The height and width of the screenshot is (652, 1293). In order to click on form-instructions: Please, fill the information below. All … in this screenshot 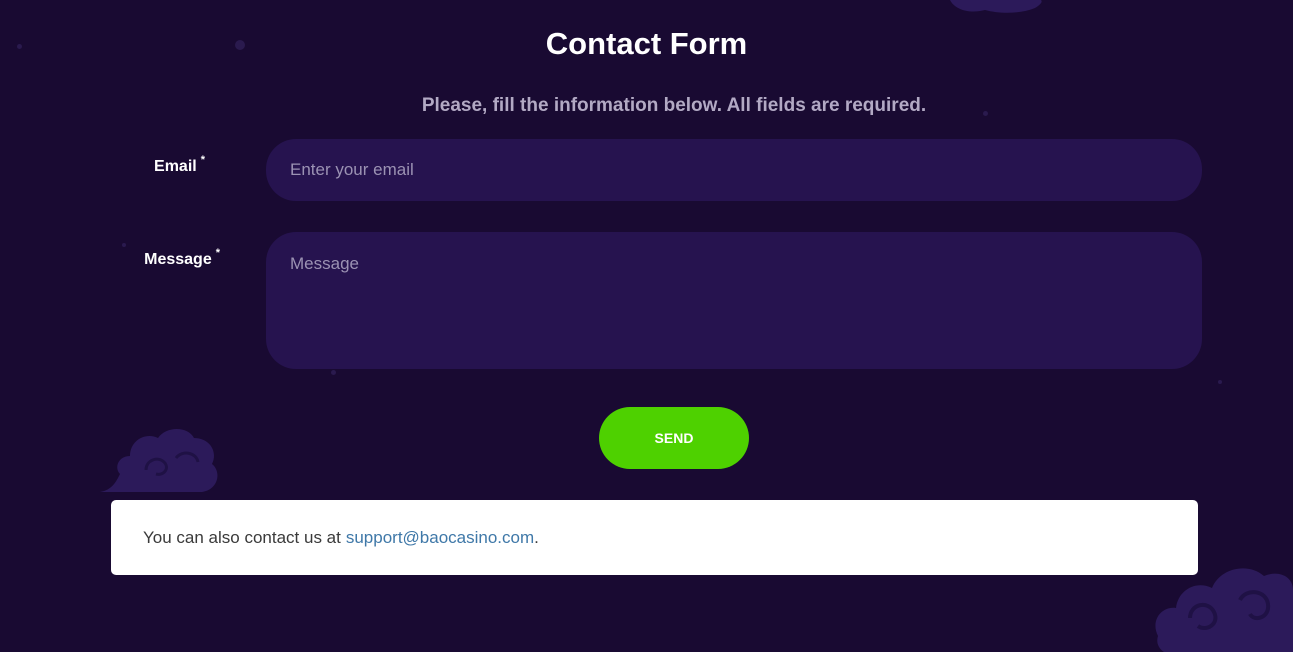, I will do `click(674, 105)`.